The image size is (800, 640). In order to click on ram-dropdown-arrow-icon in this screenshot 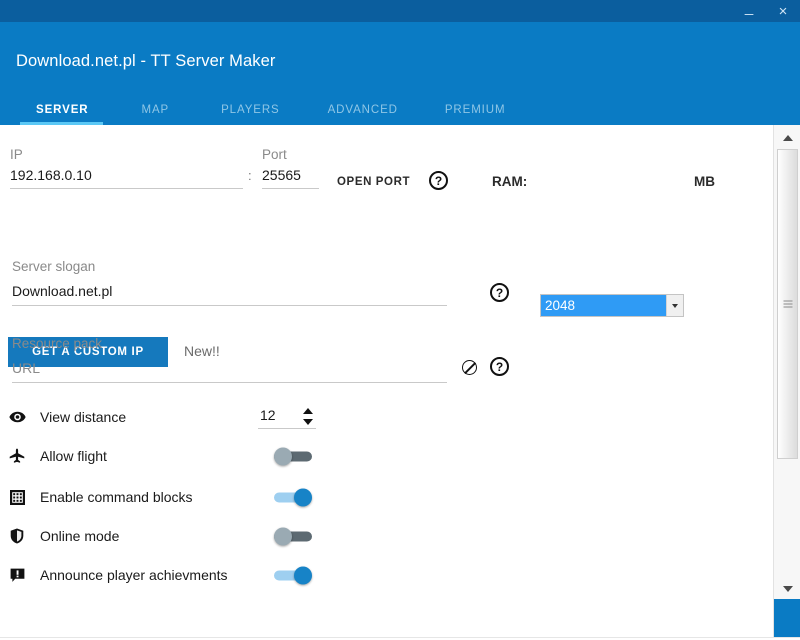, I will do `click(674, 305)`.